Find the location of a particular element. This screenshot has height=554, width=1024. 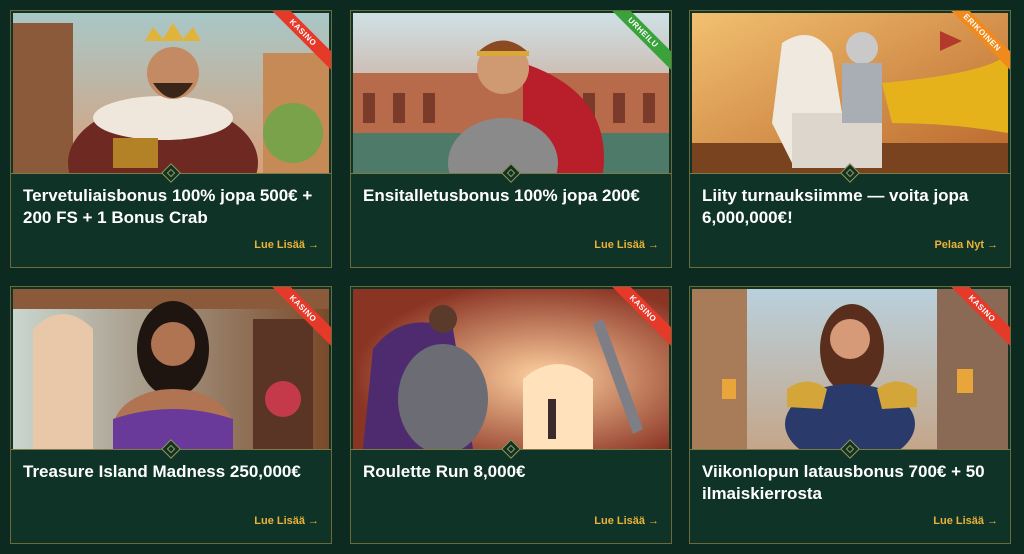

category-badge-label: ERIKOINEN is located at coordinates (976, 42).